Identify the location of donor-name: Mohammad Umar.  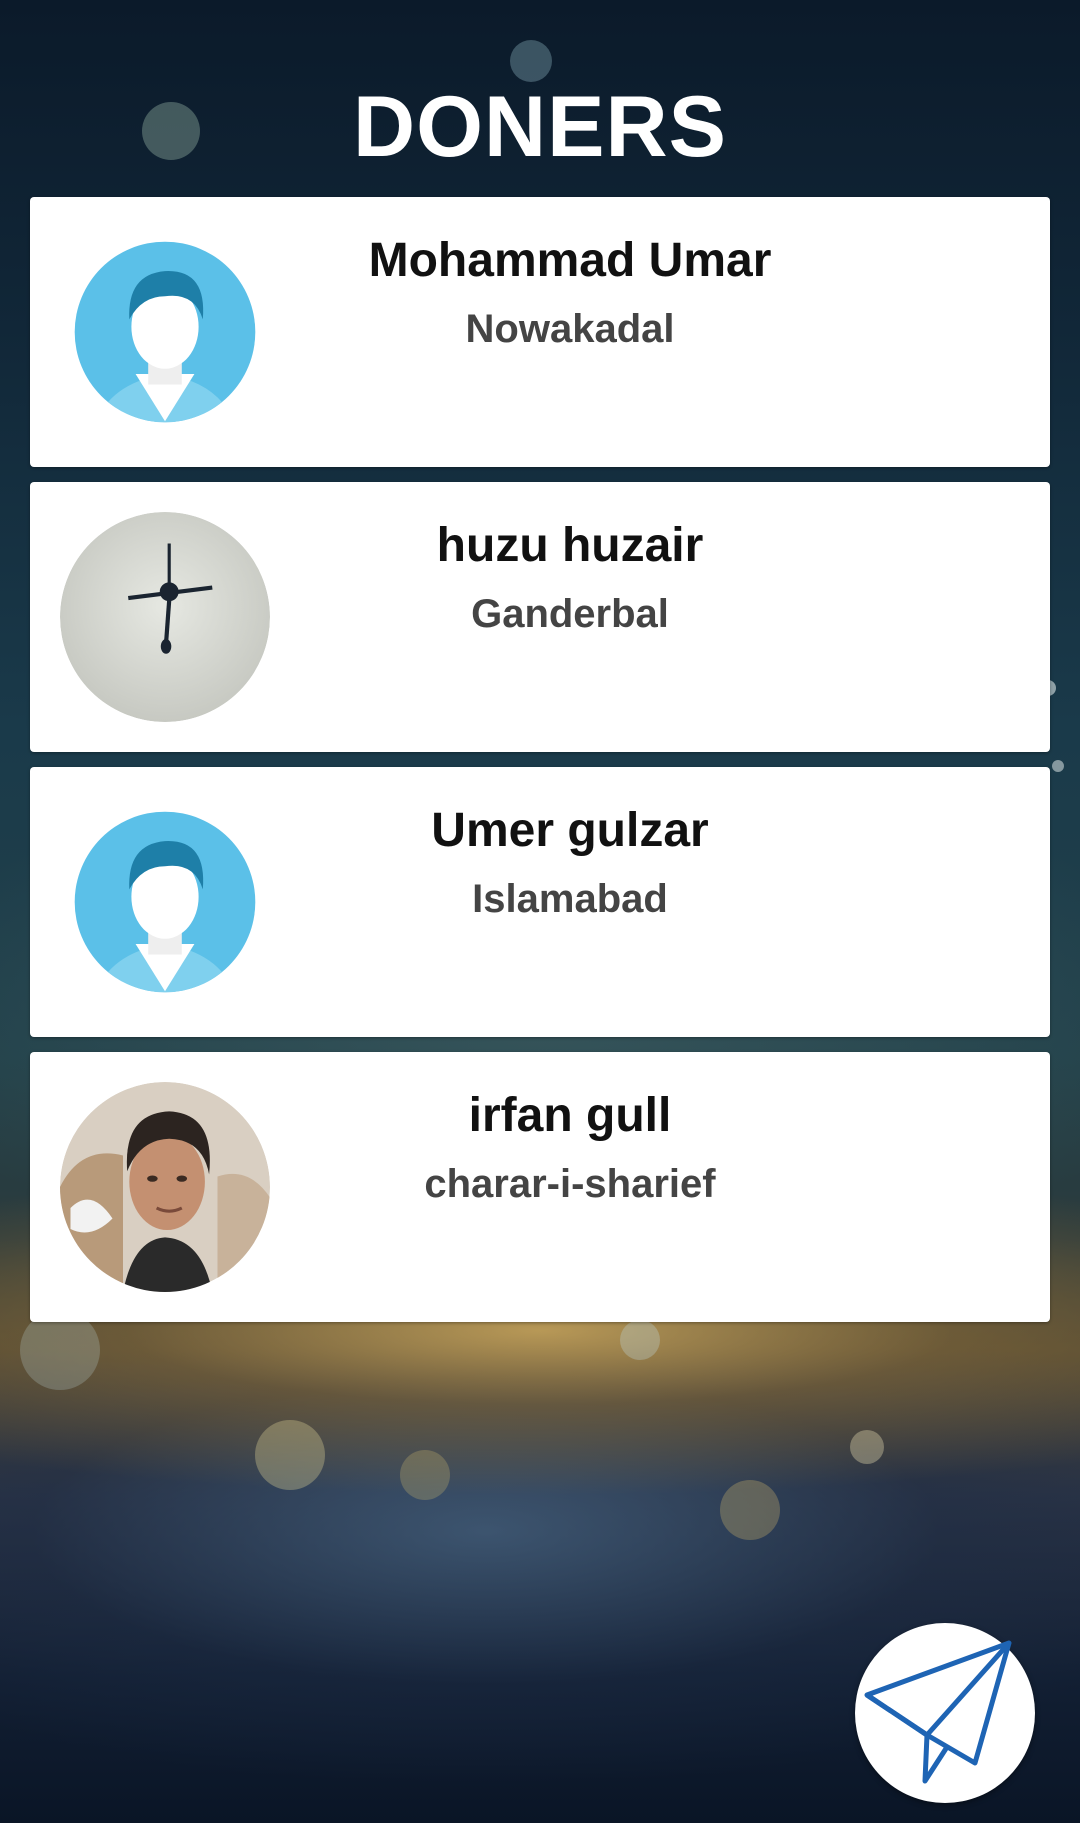
(570, 260).